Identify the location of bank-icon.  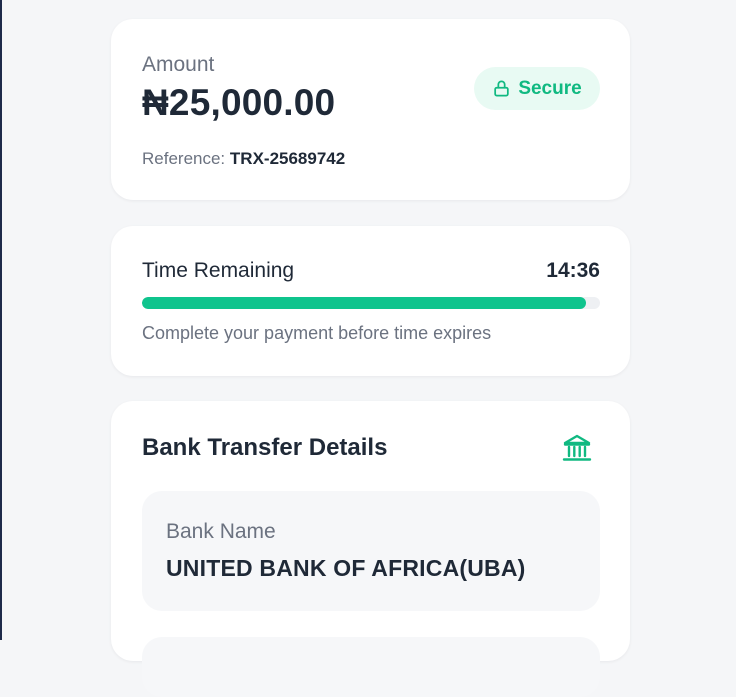
(577, 447).